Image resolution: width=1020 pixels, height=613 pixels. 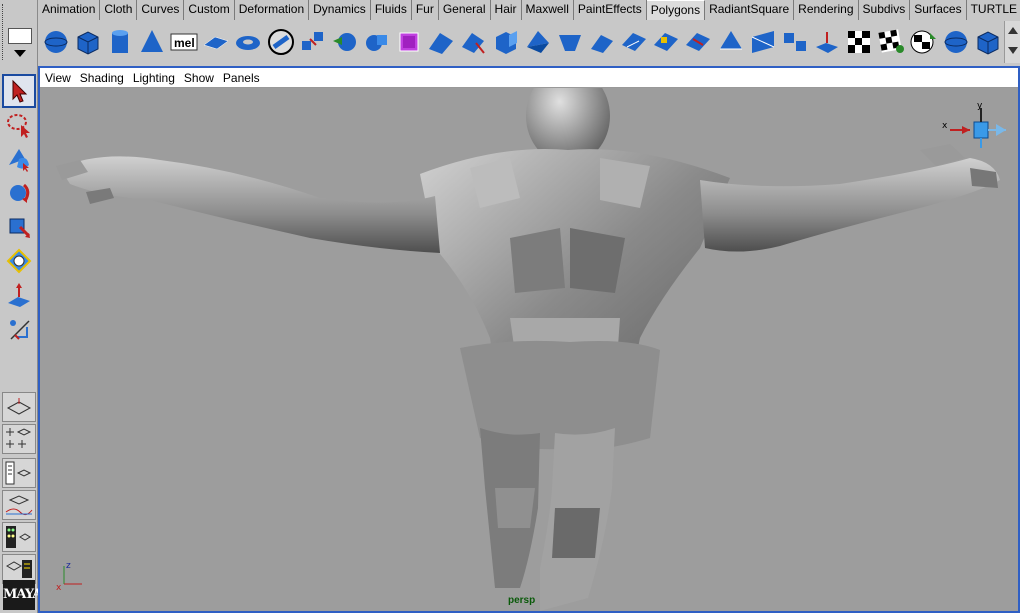 I want to click on shelf-tab-deformation: Deformation, so click(x=272, y=10).